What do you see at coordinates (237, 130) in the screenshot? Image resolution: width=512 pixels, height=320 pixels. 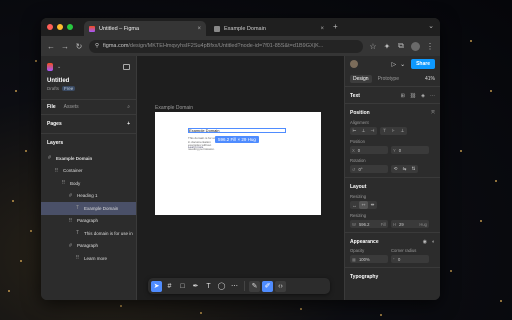 I see `selection-box` at bounding box center [237, 130].